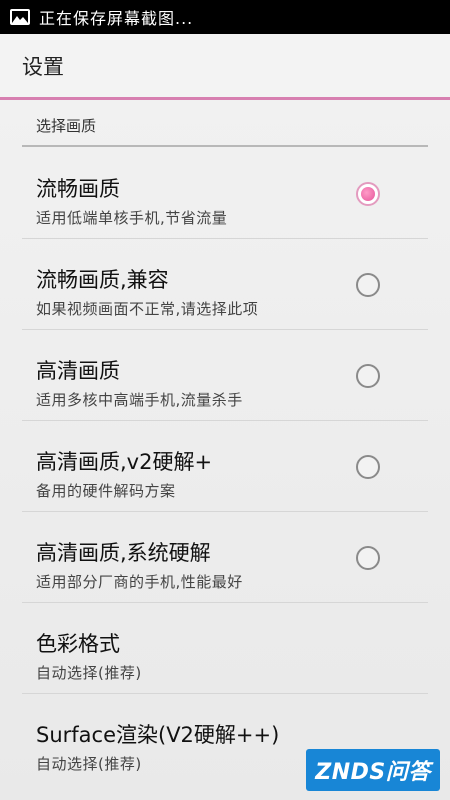 This screenshot has width=450, height=800. What do you see at coordinates (78, 189) in the screenshot?
I see `option-title: 流畅画质` at bounding box center [78, 189].